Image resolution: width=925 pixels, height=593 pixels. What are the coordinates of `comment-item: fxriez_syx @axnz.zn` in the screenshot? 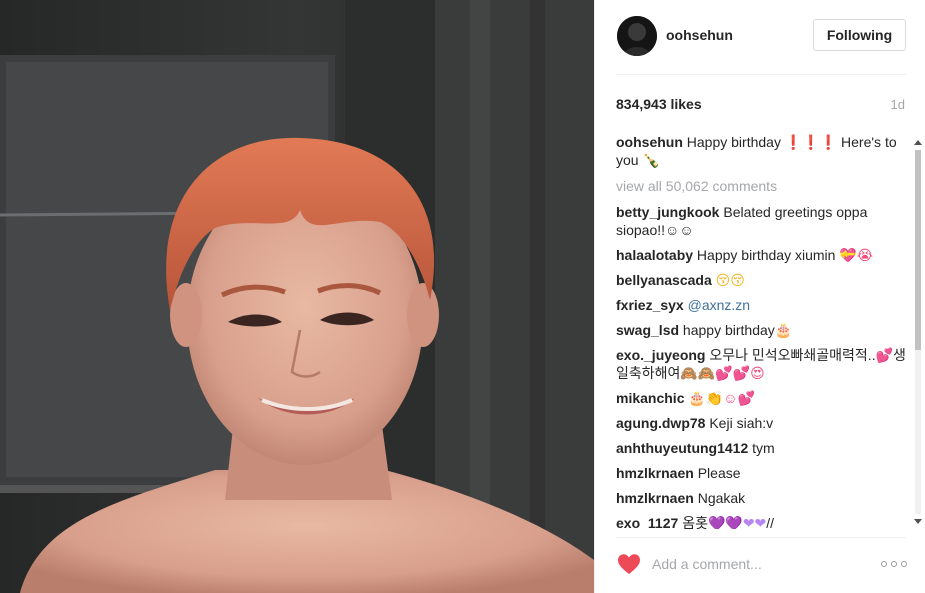 It's located at (762, 305).